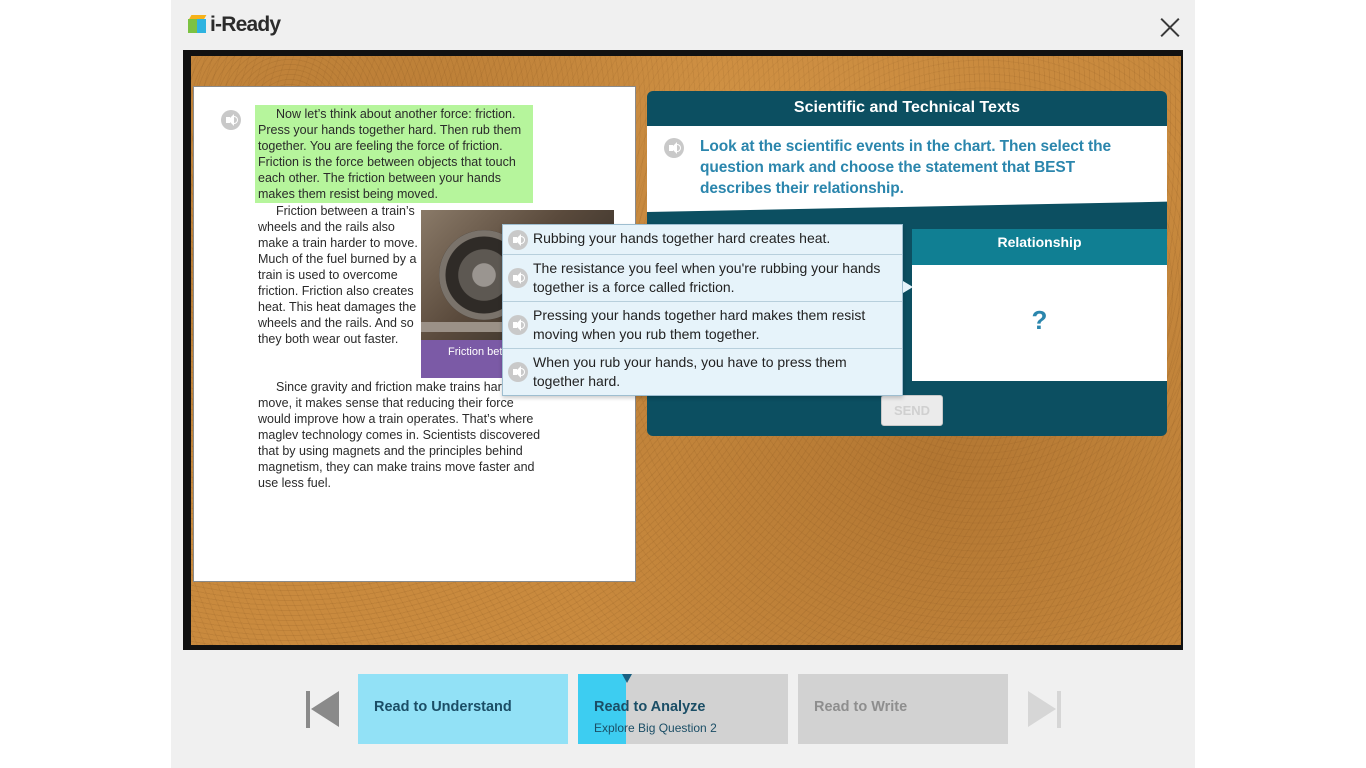 The image size is (1366, 768). I want to click on question-panel-title: Scientific and Technical Texts, so click(907, 107).